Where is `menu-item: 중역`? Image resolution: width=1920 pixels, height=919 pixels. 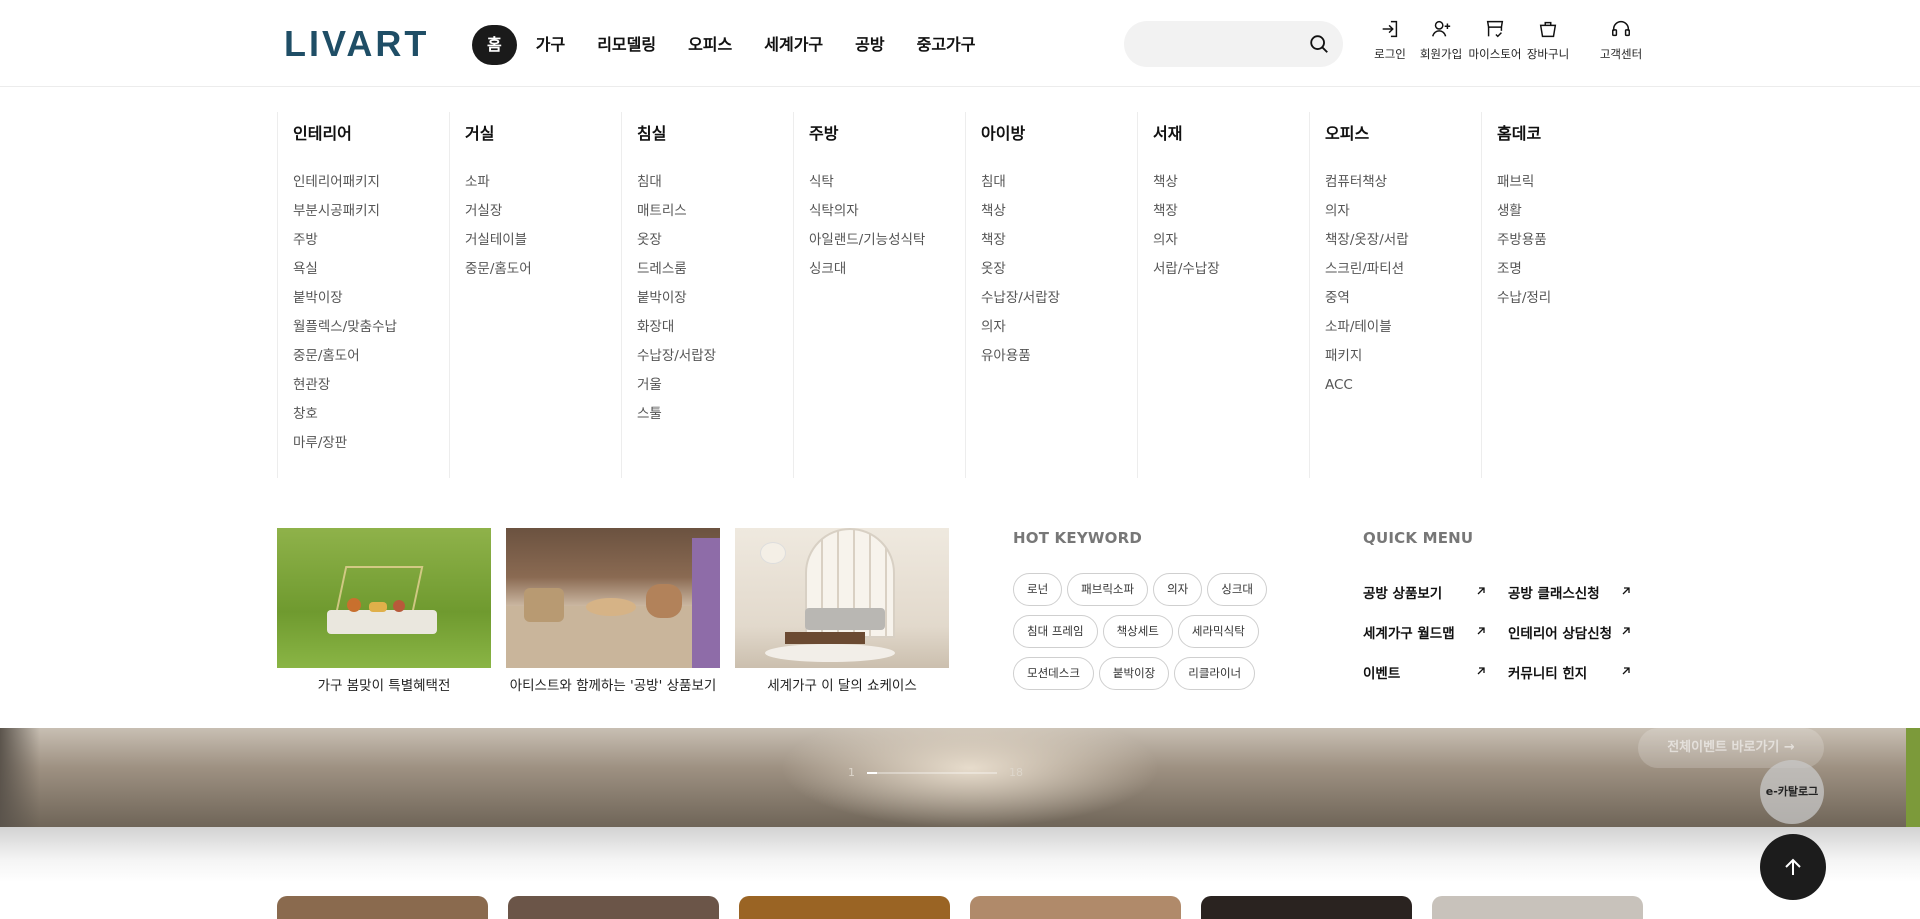
menu-item: 중역 is located at coordinates (1403, 302).